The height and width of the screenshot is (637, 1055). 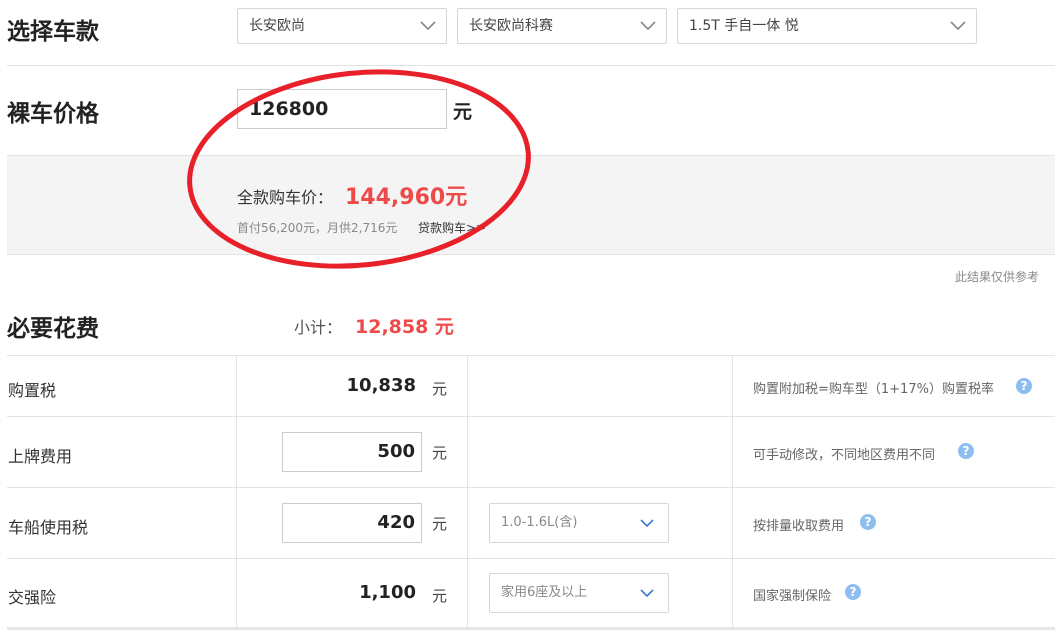 I want to click on subtotal-value: 12,858 元, so click(x=404, y=327).